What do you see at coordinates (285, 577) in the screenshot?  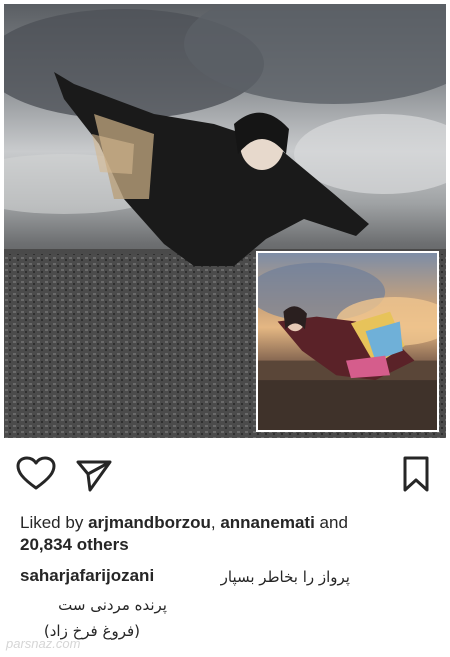 I see `caption-line-1: پرواز را بخاطر بسپار` at bounding box center [285, 577].